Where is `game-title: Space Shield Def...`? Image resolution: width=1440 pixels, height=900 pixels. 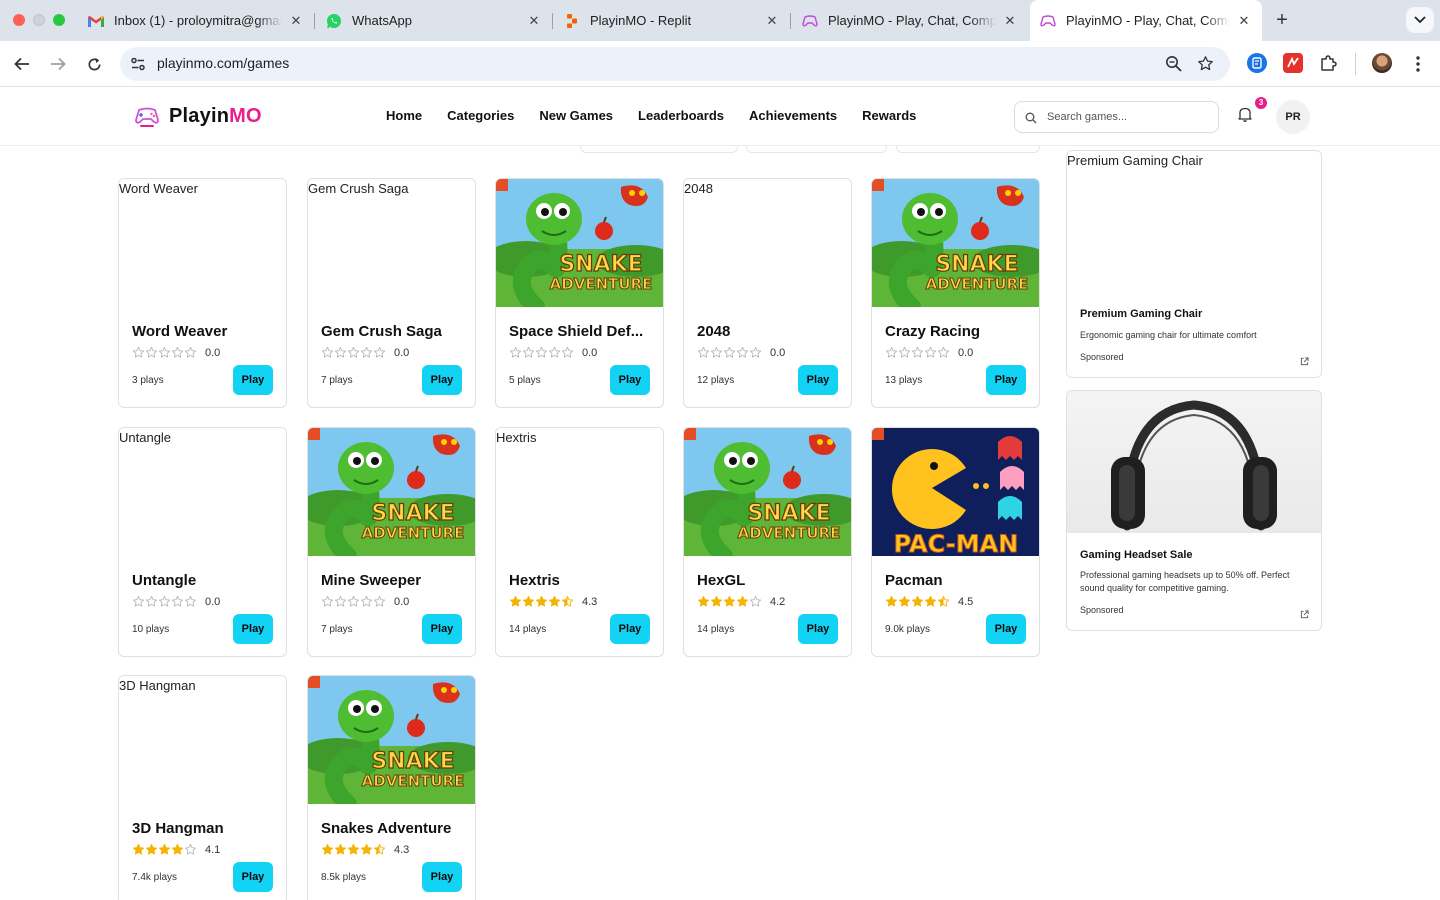
game-title: Space Shield Def... is located at coordinates (581, 331).